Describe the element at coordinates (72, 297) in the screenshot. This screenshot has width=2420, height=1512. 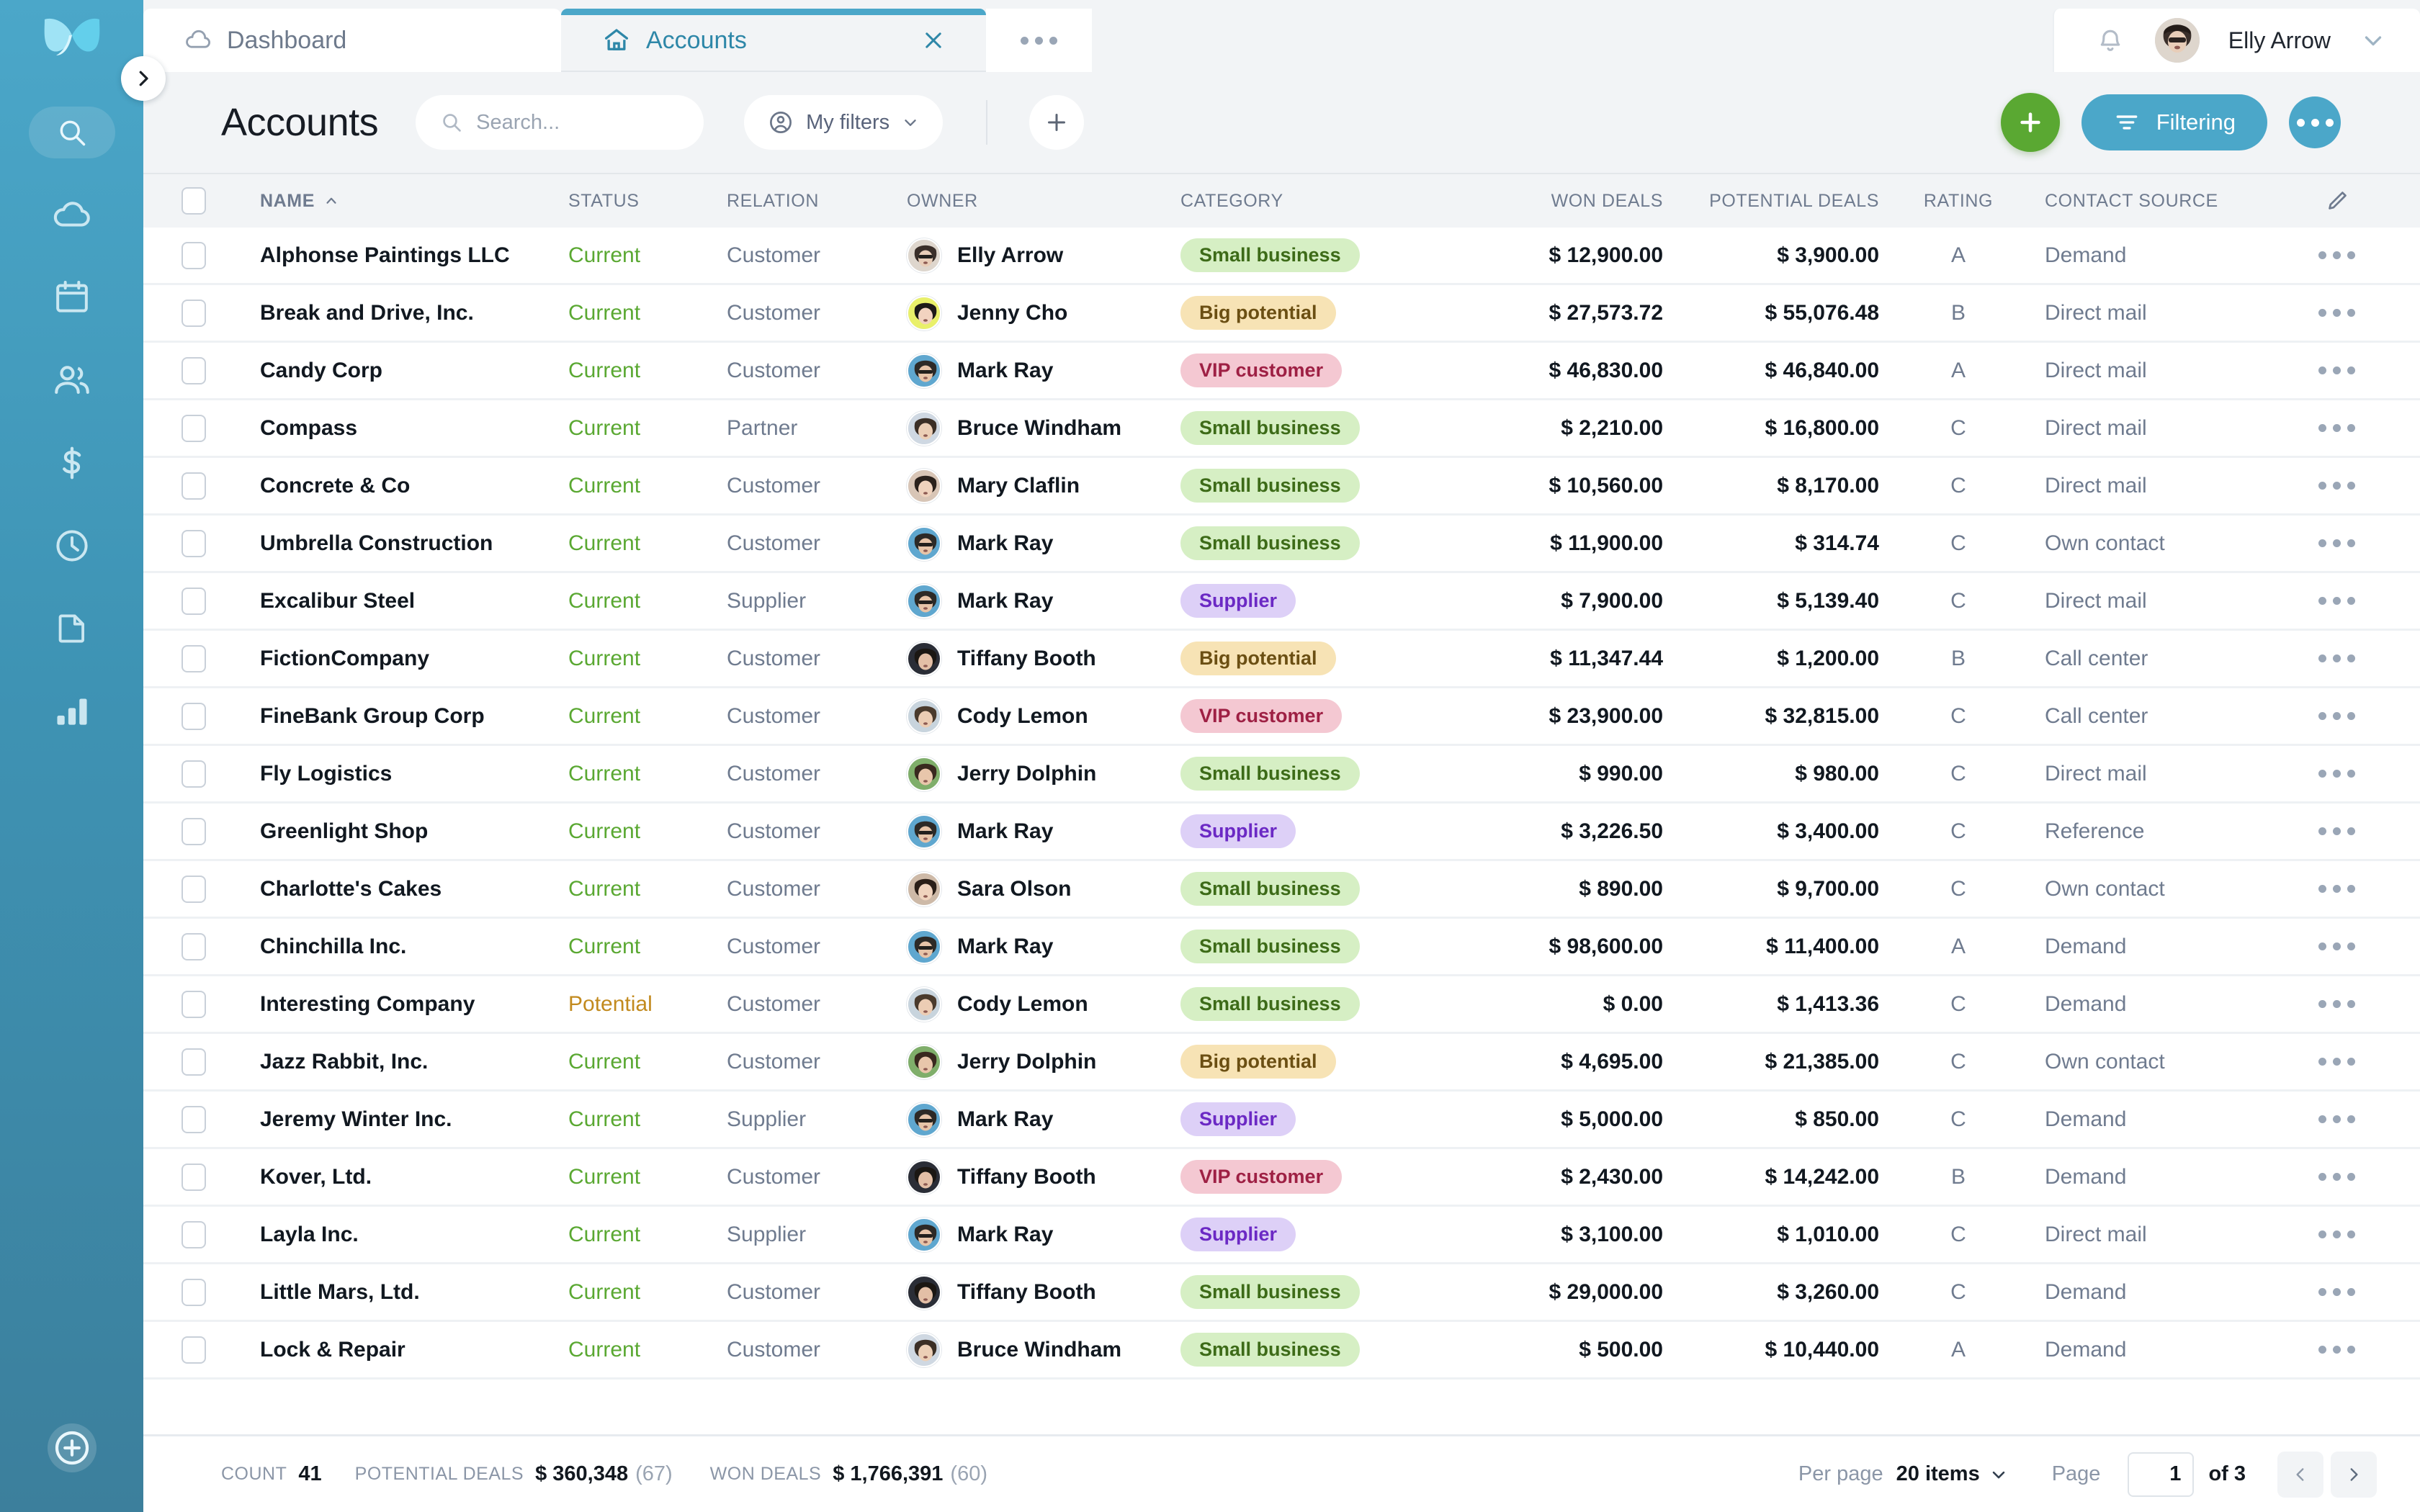
I see `sidebar-calendar` at that location.